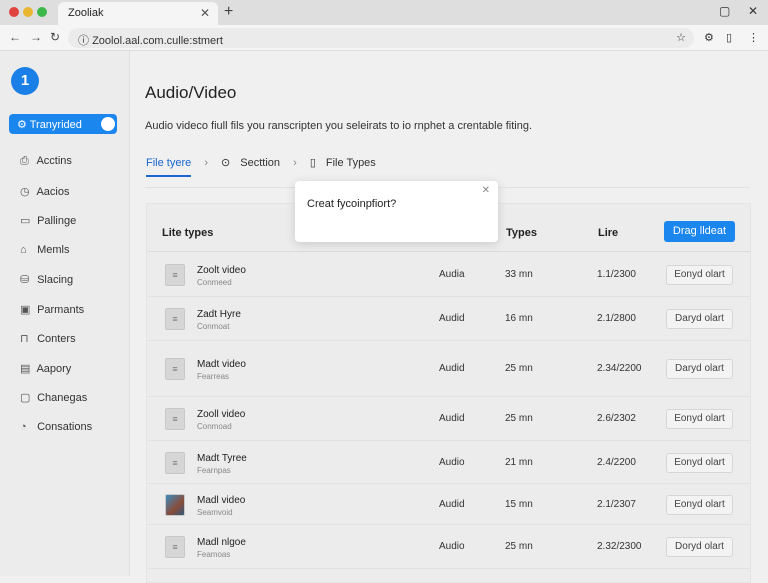 The height and width of the screenshot is (583, 768). Describe the element at coordinates (709, 37) in the screenshot. I see `extension-icon: ⚙` at that location.